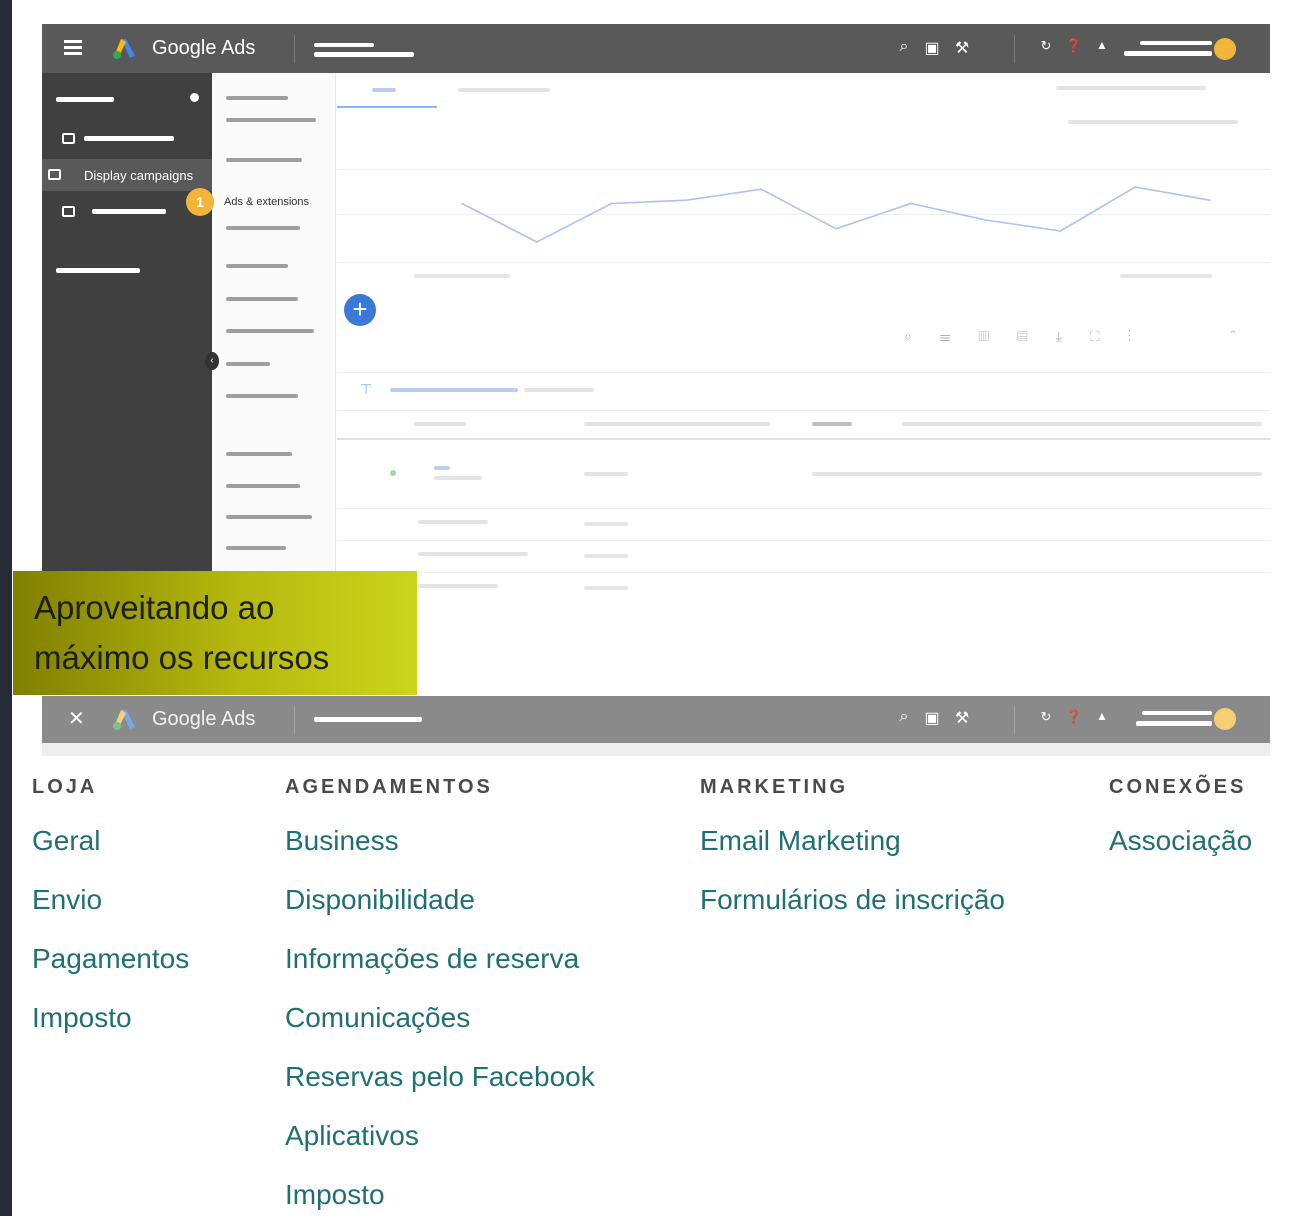 The width and height of the screenshot is (1296, 1216). Describe the element at coordinates (1131, 88) in the screenshot. I see `date-range-placeholder` at that location.